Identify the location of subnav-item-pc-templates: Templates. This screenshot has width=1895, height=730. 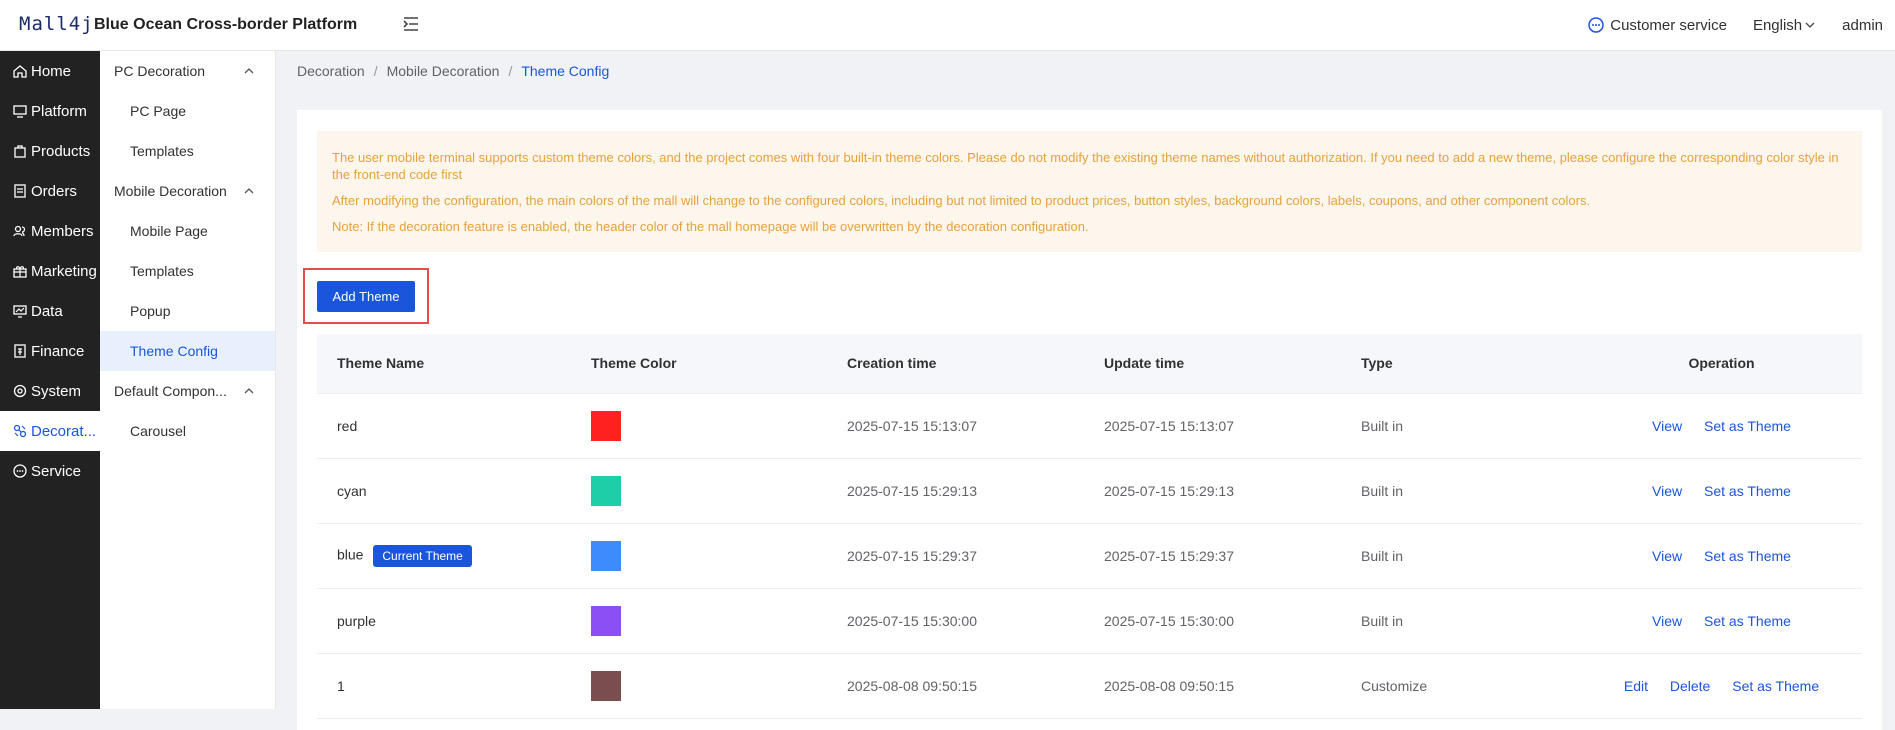
(187, 151).